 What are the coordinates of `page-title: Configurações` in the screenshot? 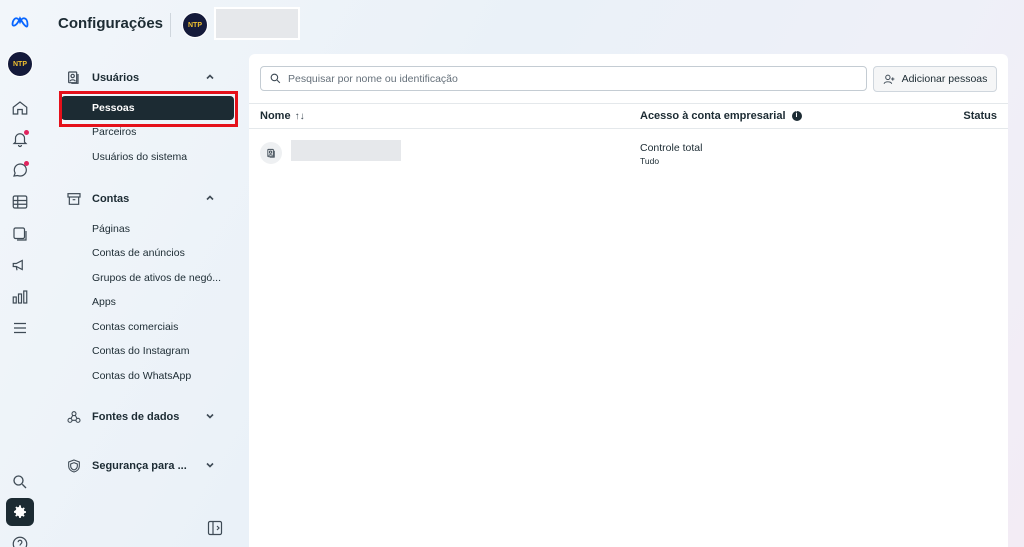 It's located at (111, 23).